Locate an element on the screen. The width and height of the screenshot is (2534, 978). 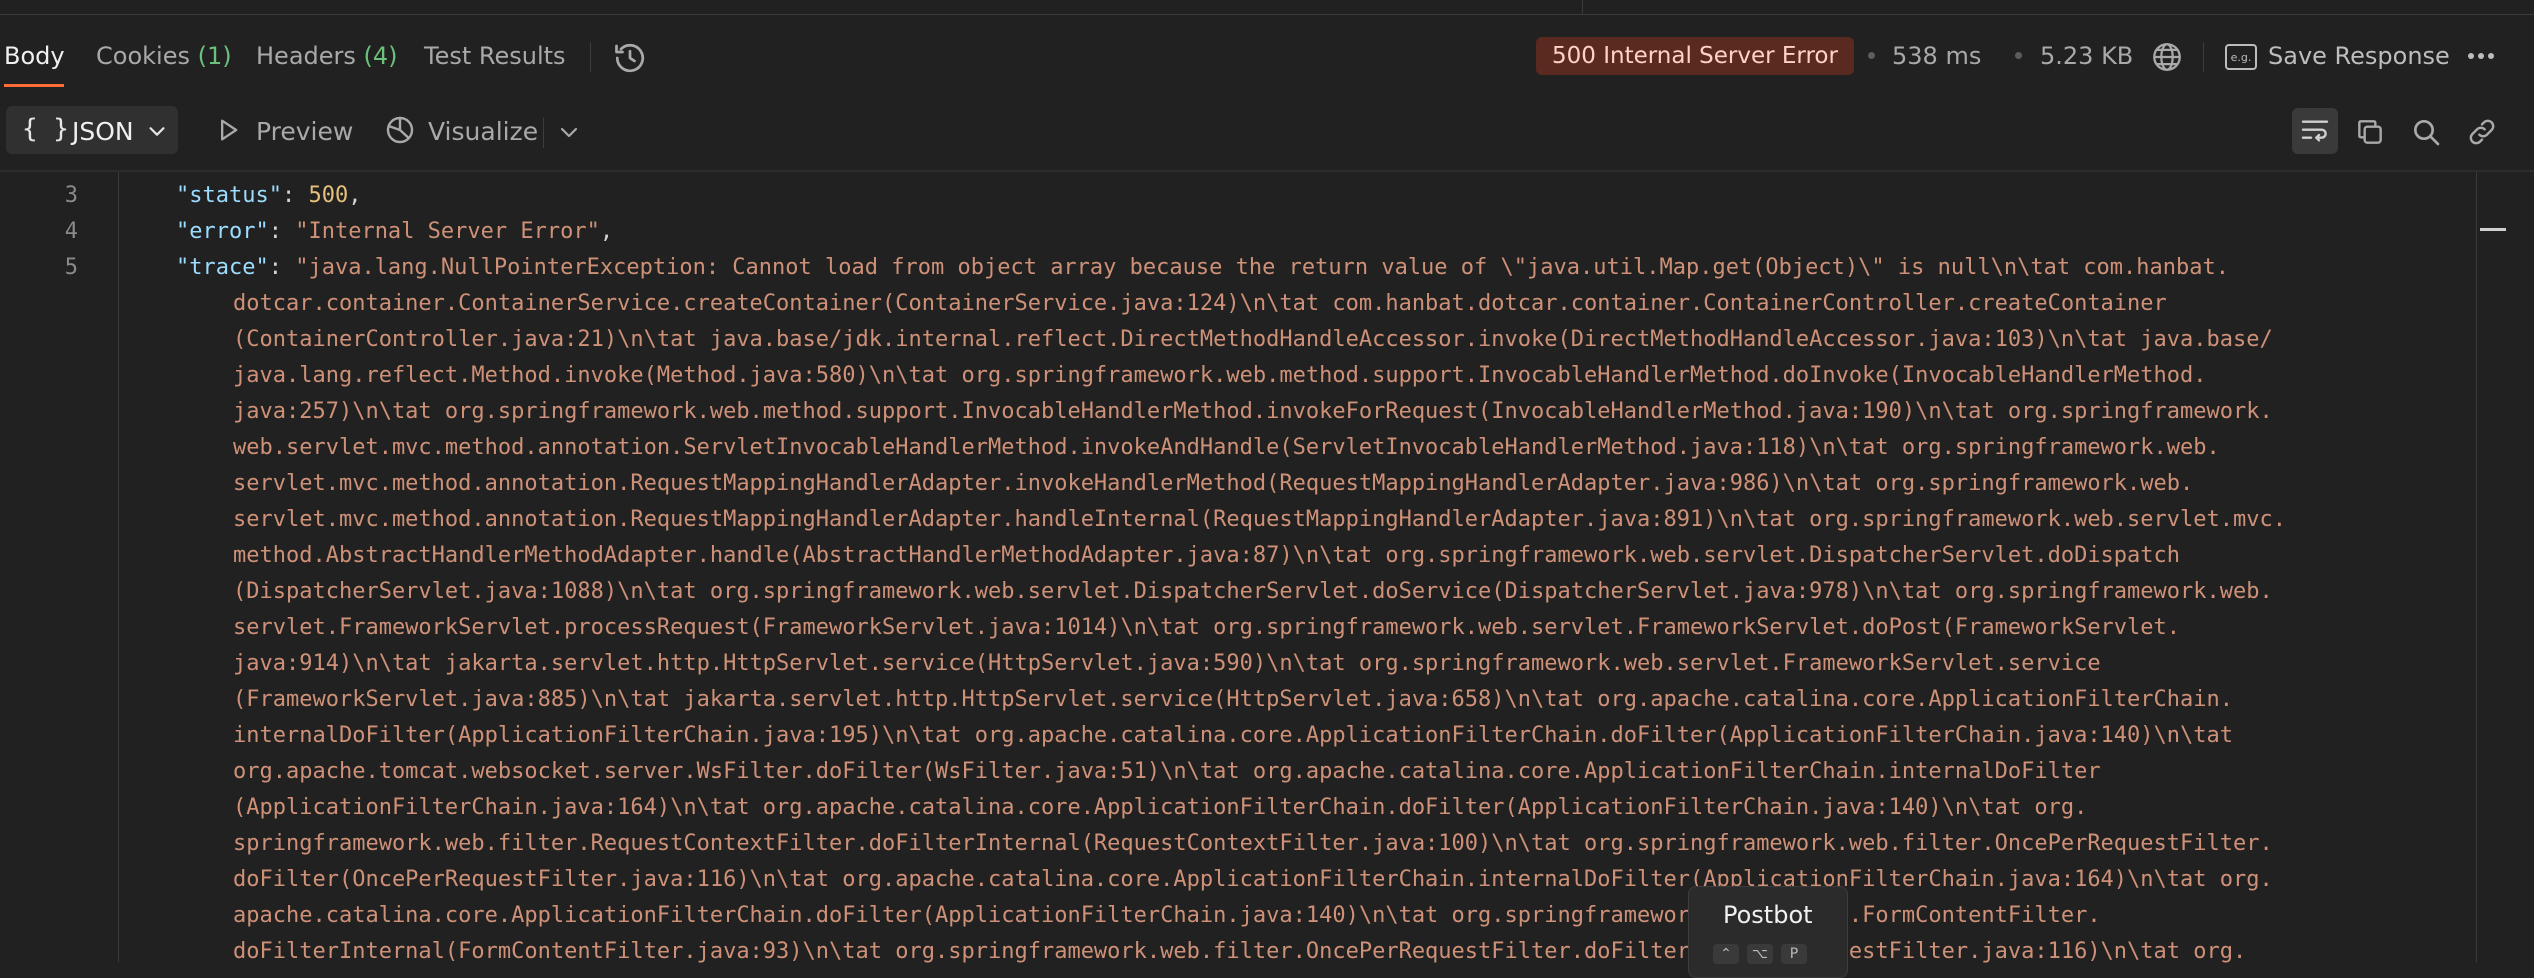
postbot-tooltip: Postbot ⌃ ⌥ P is located at coordinates (1768, 932).